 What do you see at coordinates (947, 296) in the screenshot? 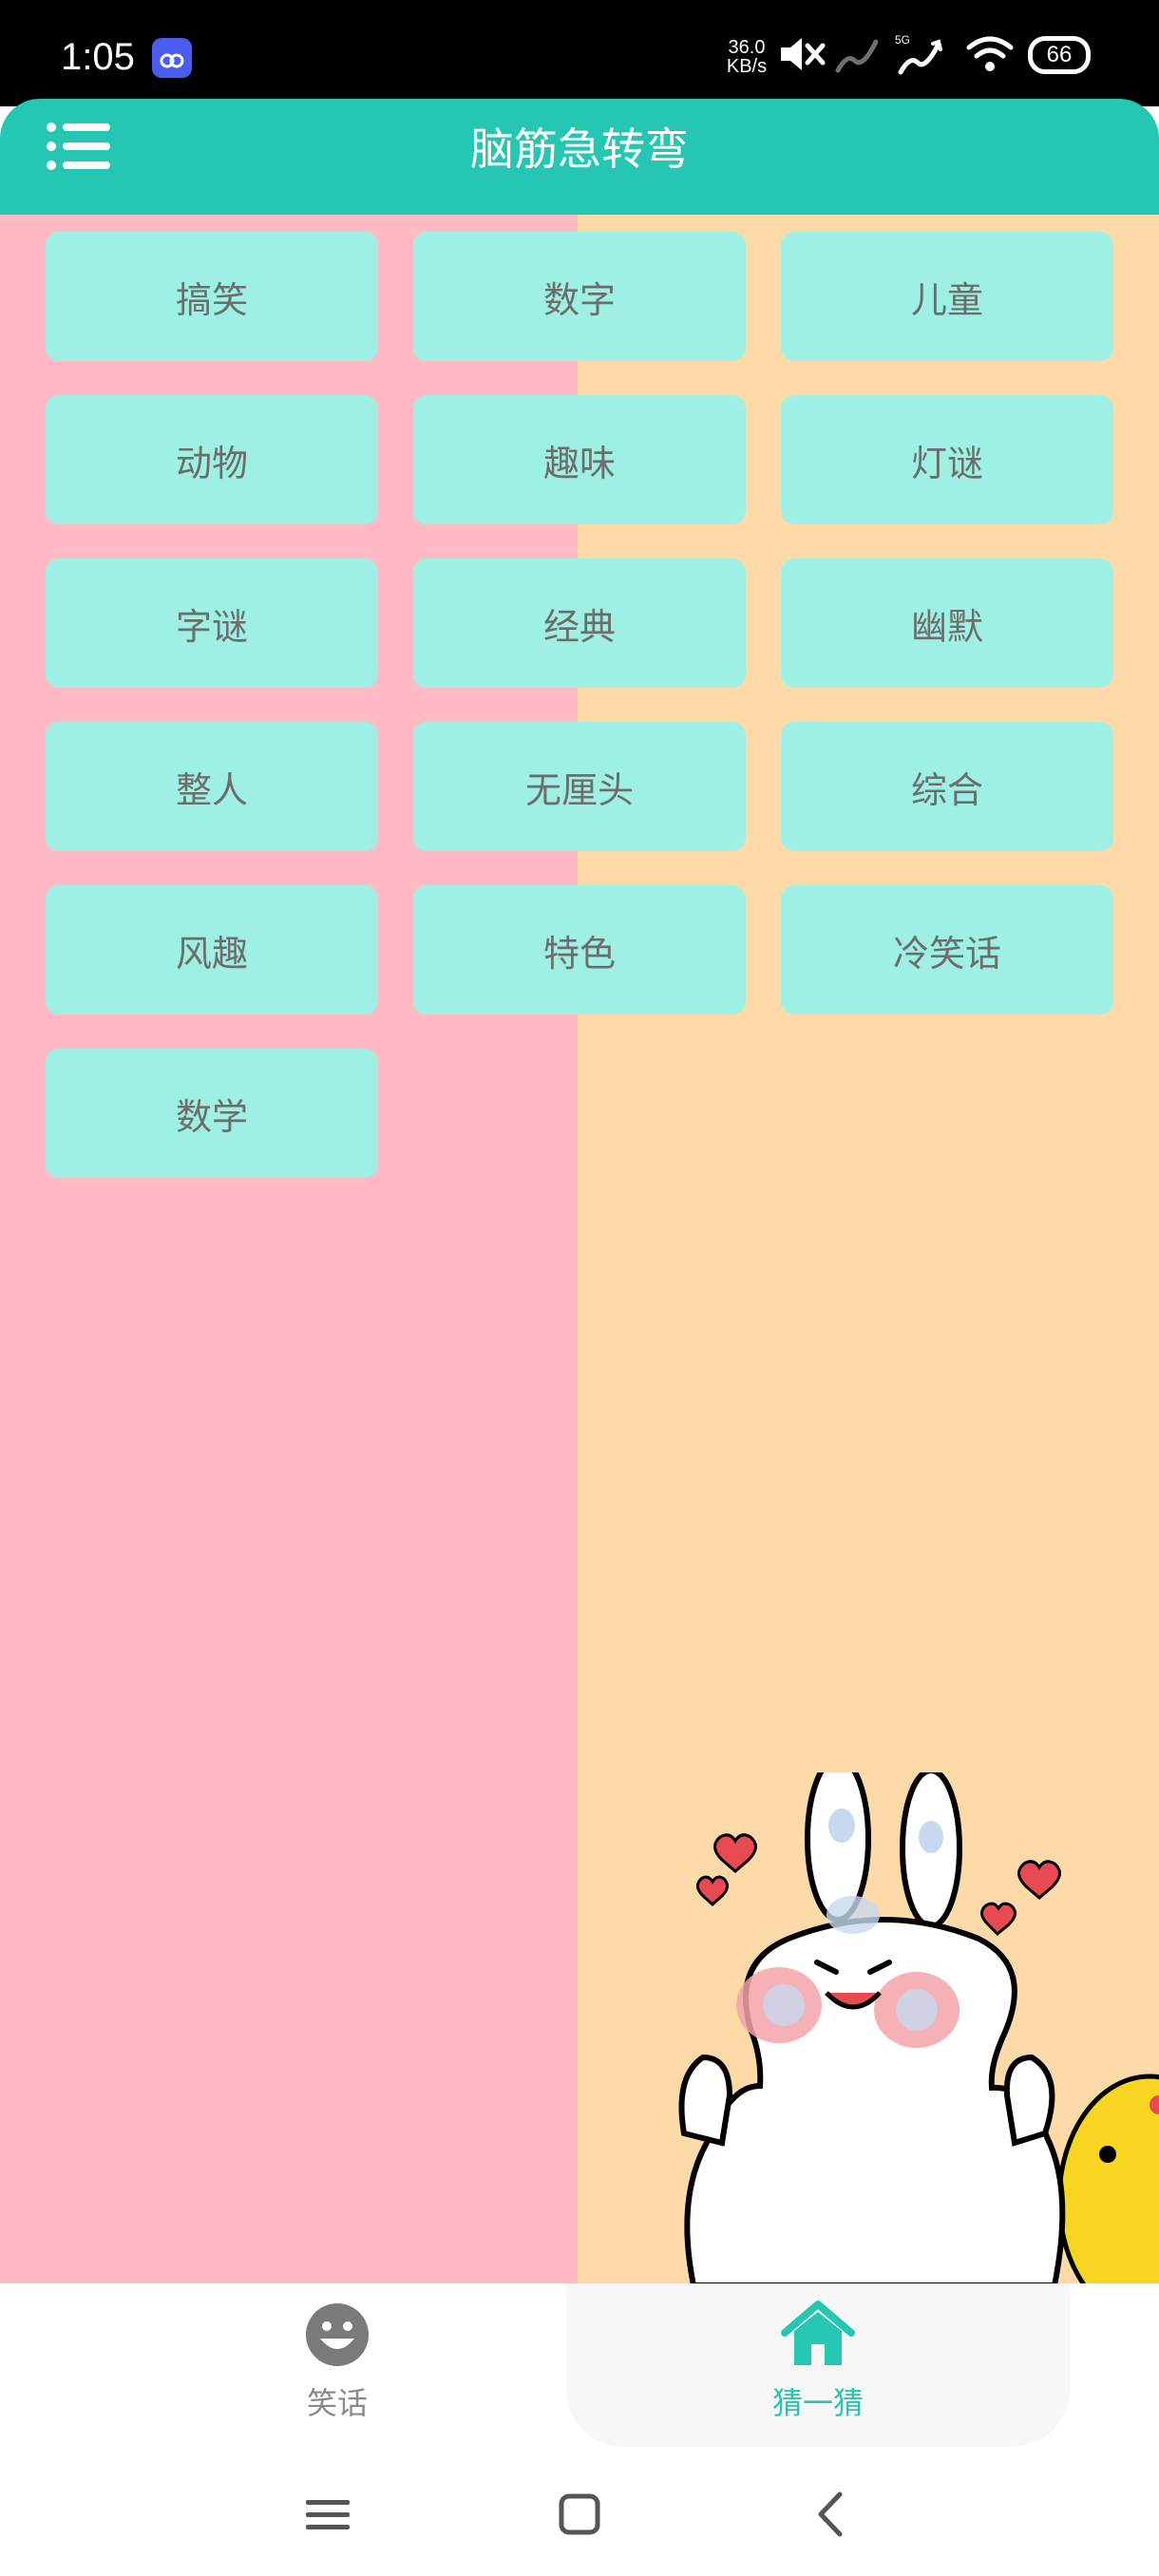
I see `category-button-children: 儿童` at bounding box center [947, 296].